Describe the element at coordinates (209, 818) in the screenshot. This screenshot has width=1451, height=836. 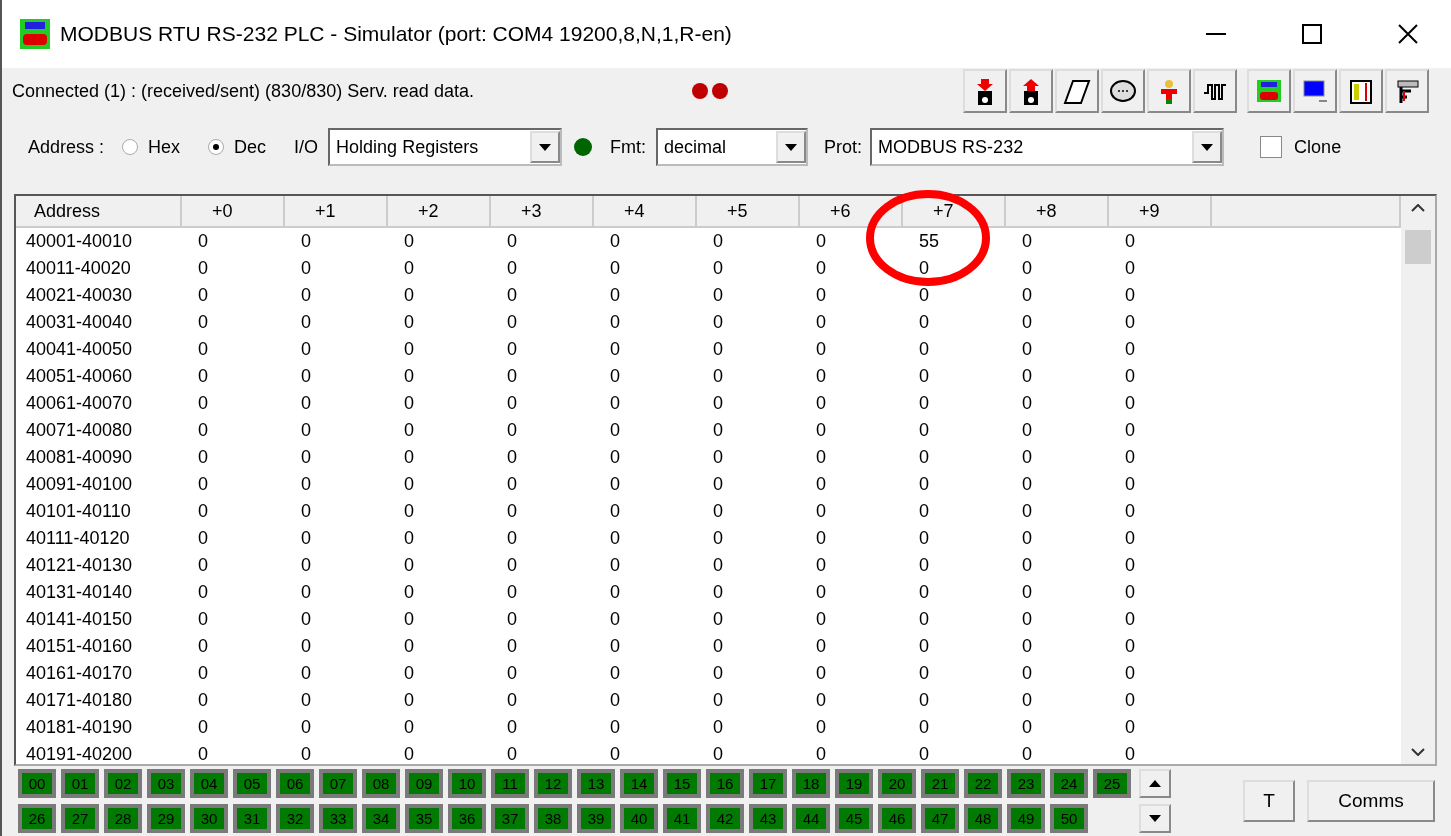
I see `station-led: 30` at that location.